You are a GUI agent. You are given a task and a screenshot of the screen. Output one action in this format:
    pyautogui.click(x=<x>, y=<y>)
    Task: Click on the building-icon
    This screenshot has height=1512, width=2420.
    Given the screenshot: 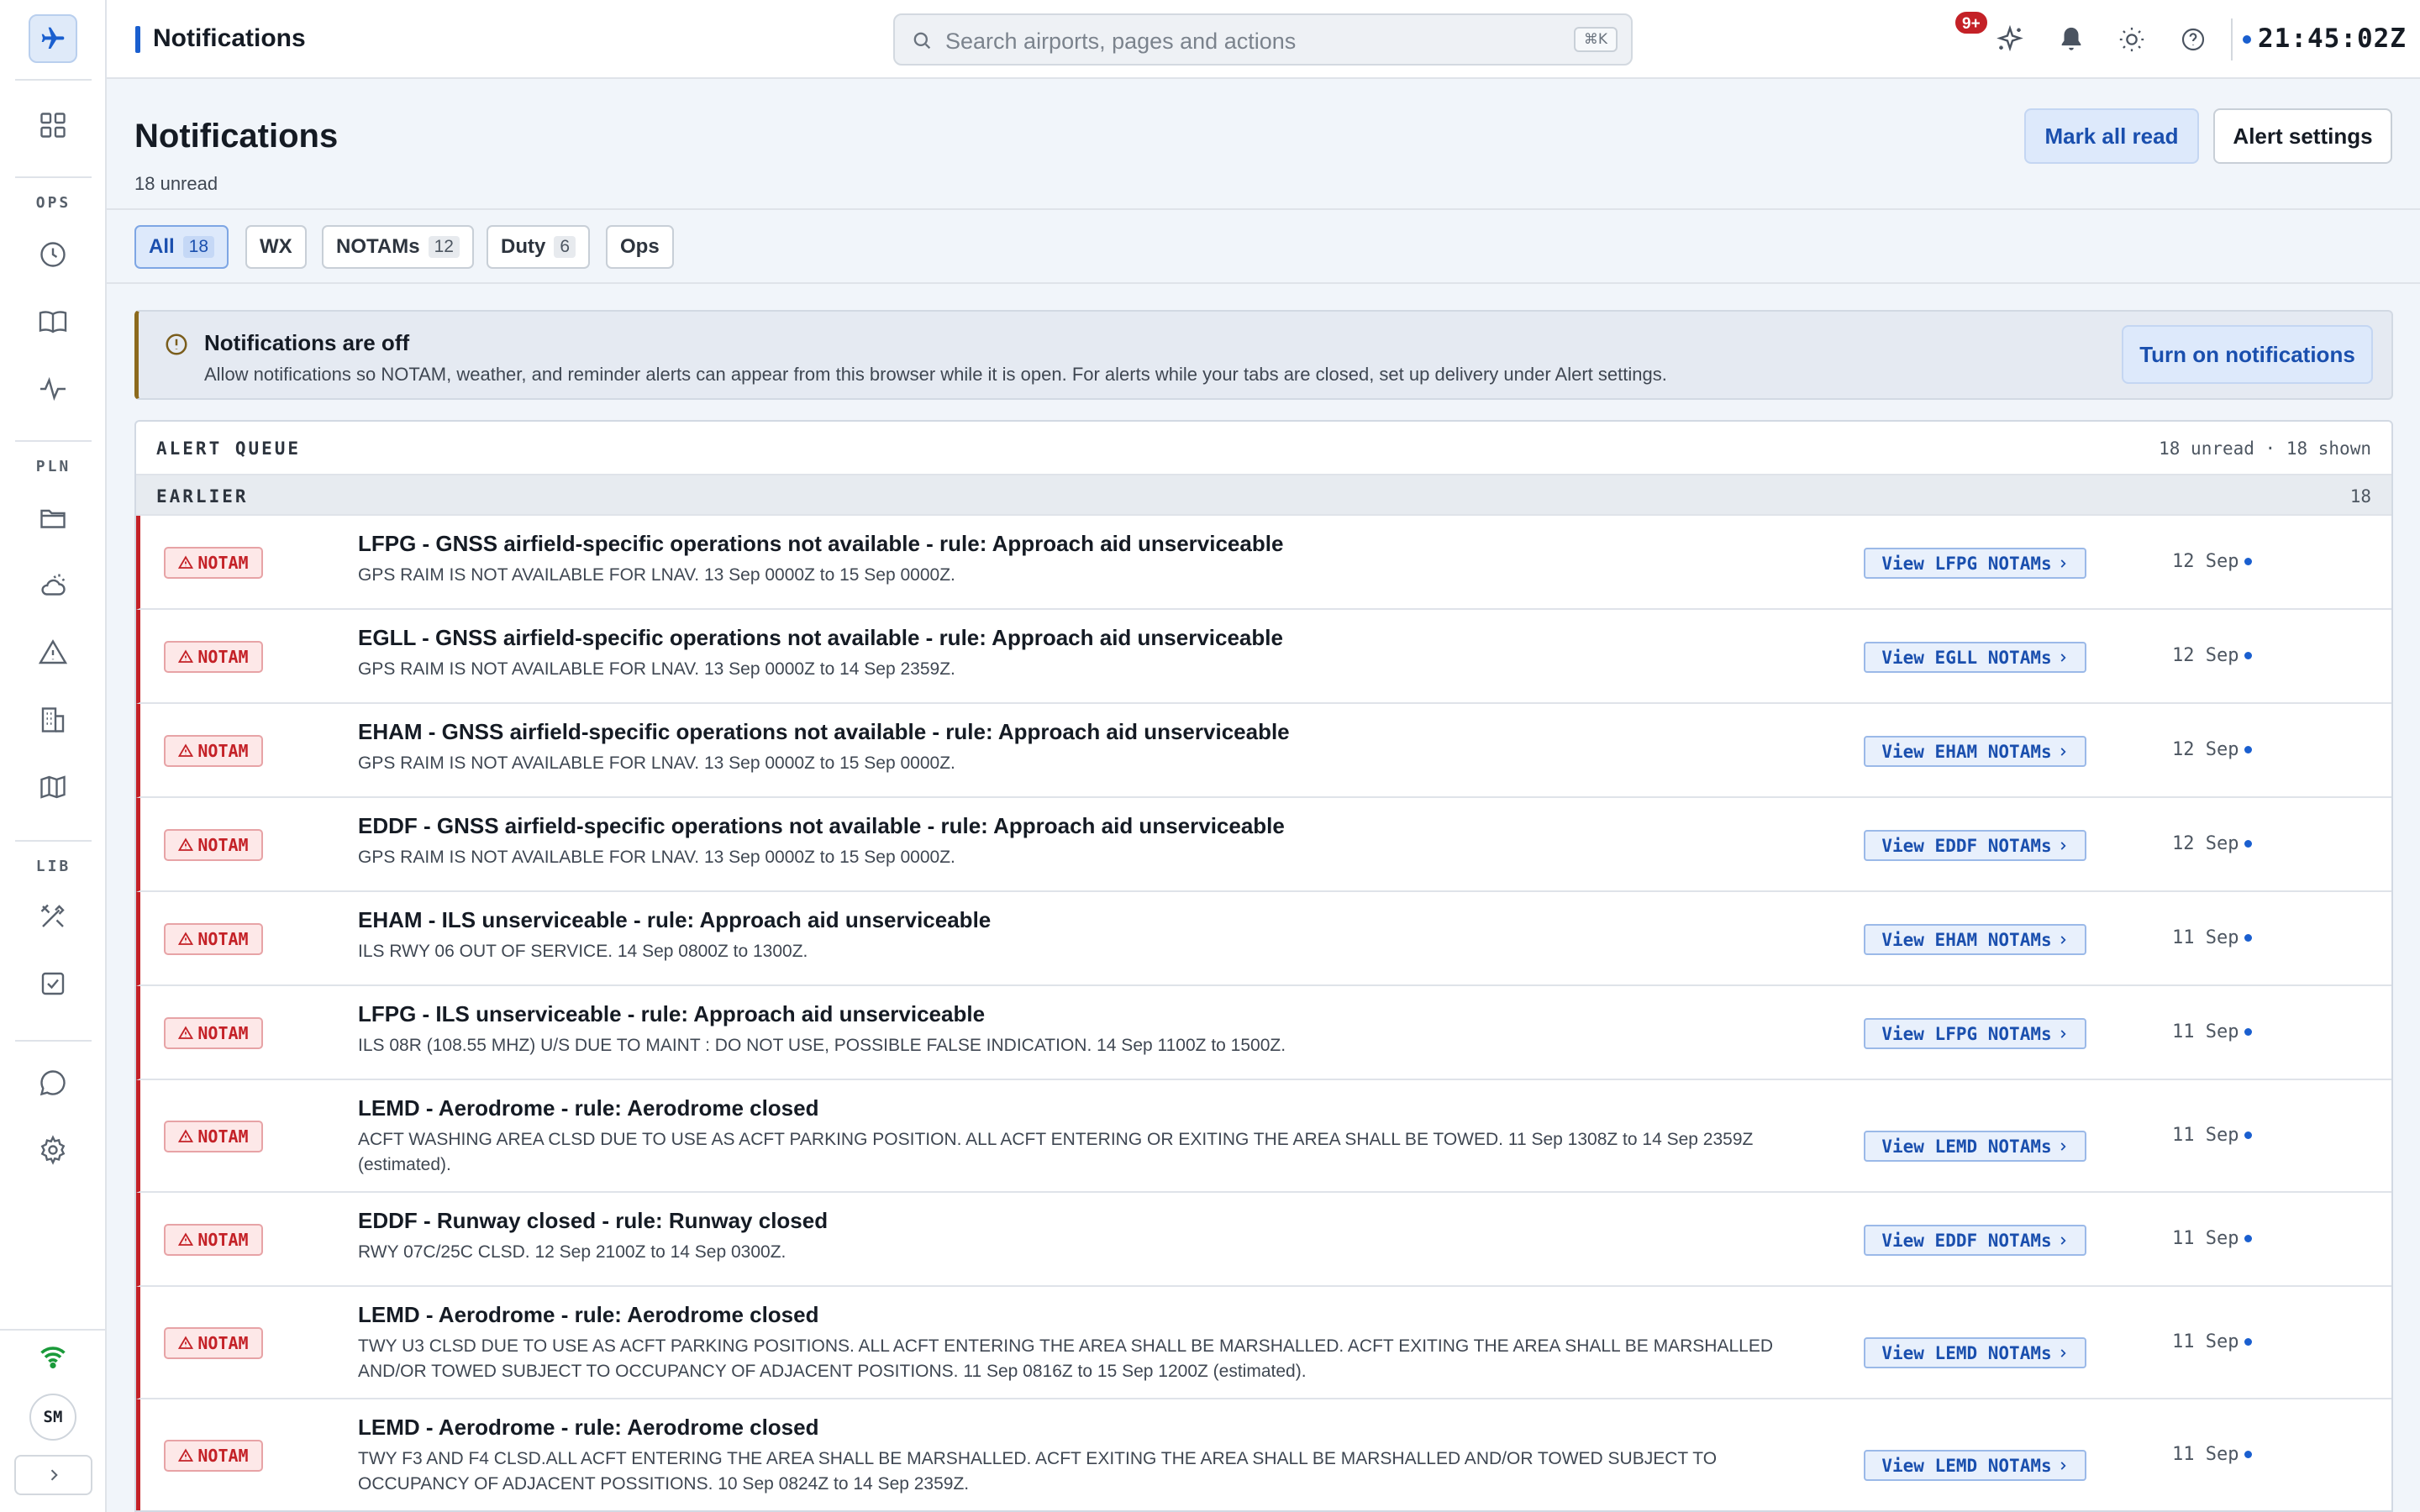 What is the action you would take?
    pyautogui.click(x=53, y=720)
    